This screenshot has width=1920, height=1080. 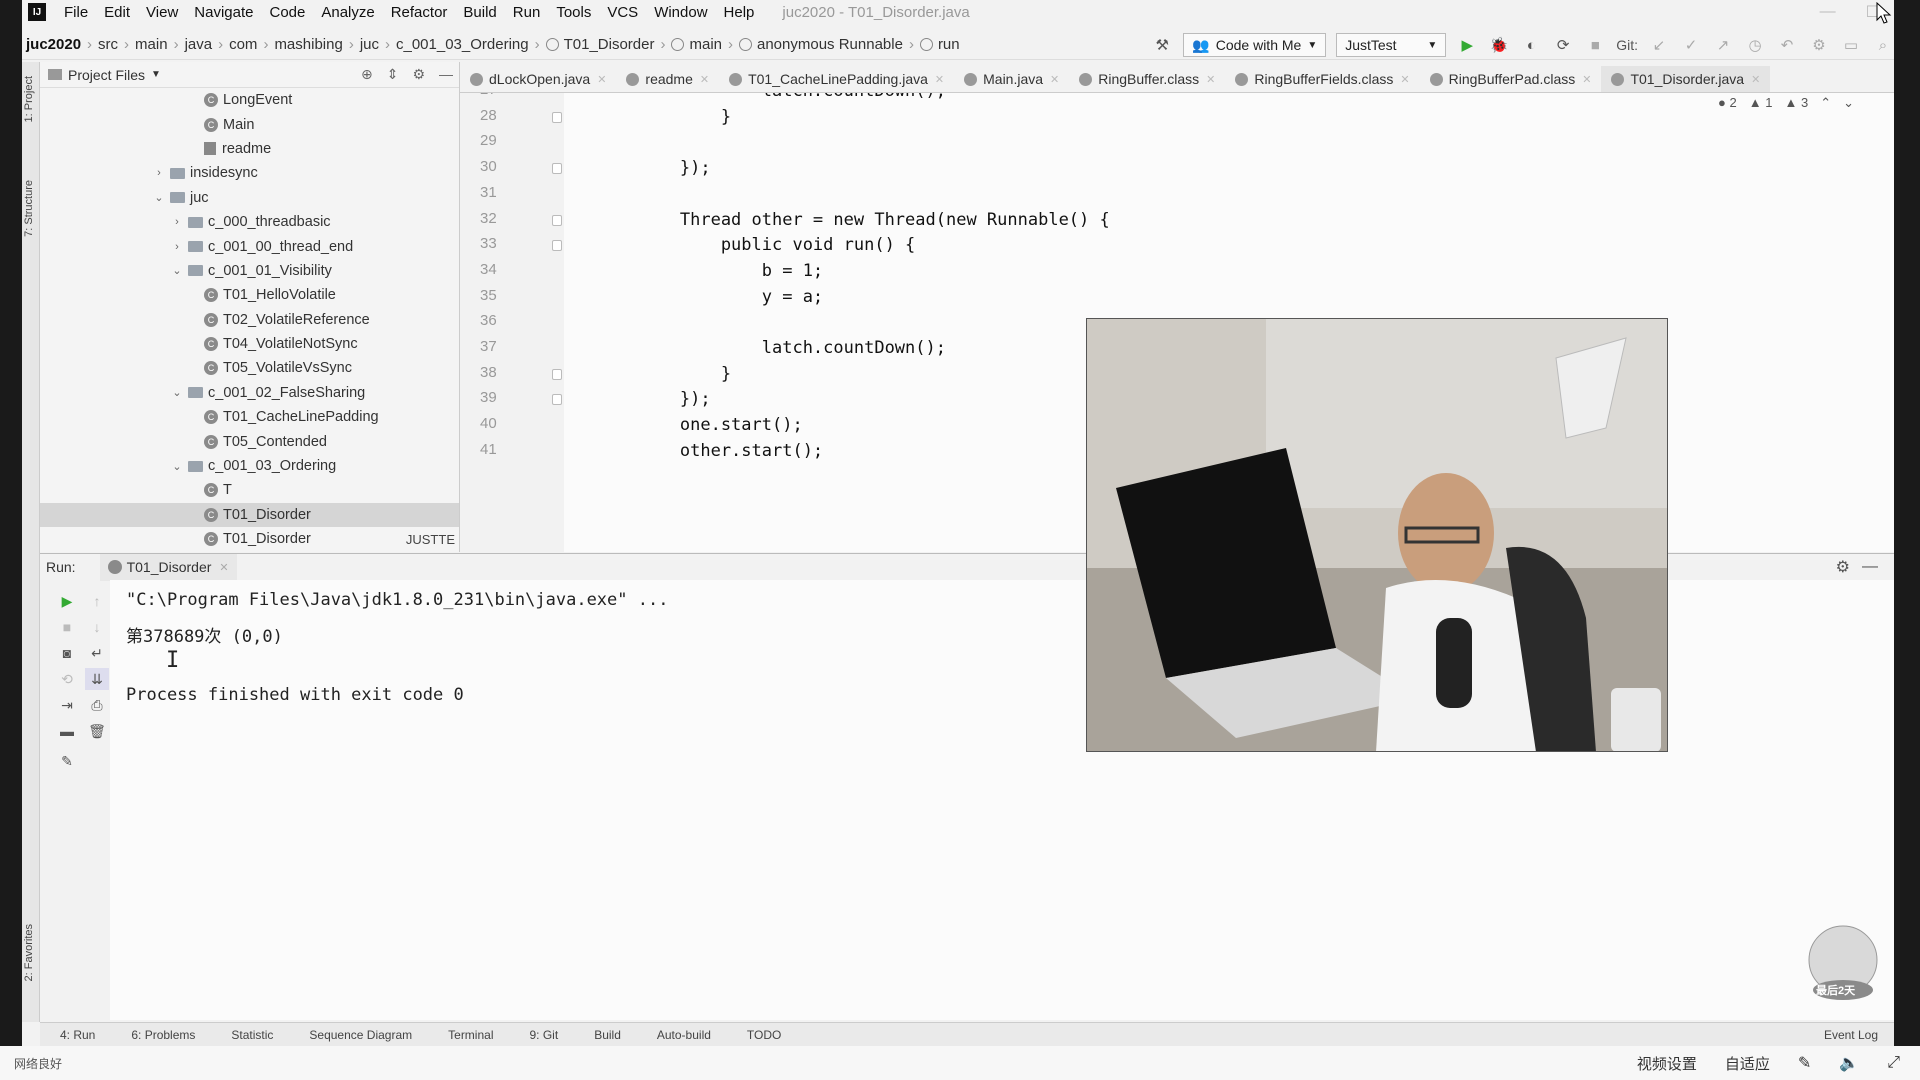 What do you see at coordinates (249, 271) in the screenshot?
I see `tree-item: ⌄ c_001_01_Visibility` at bounding box center [249, 271].